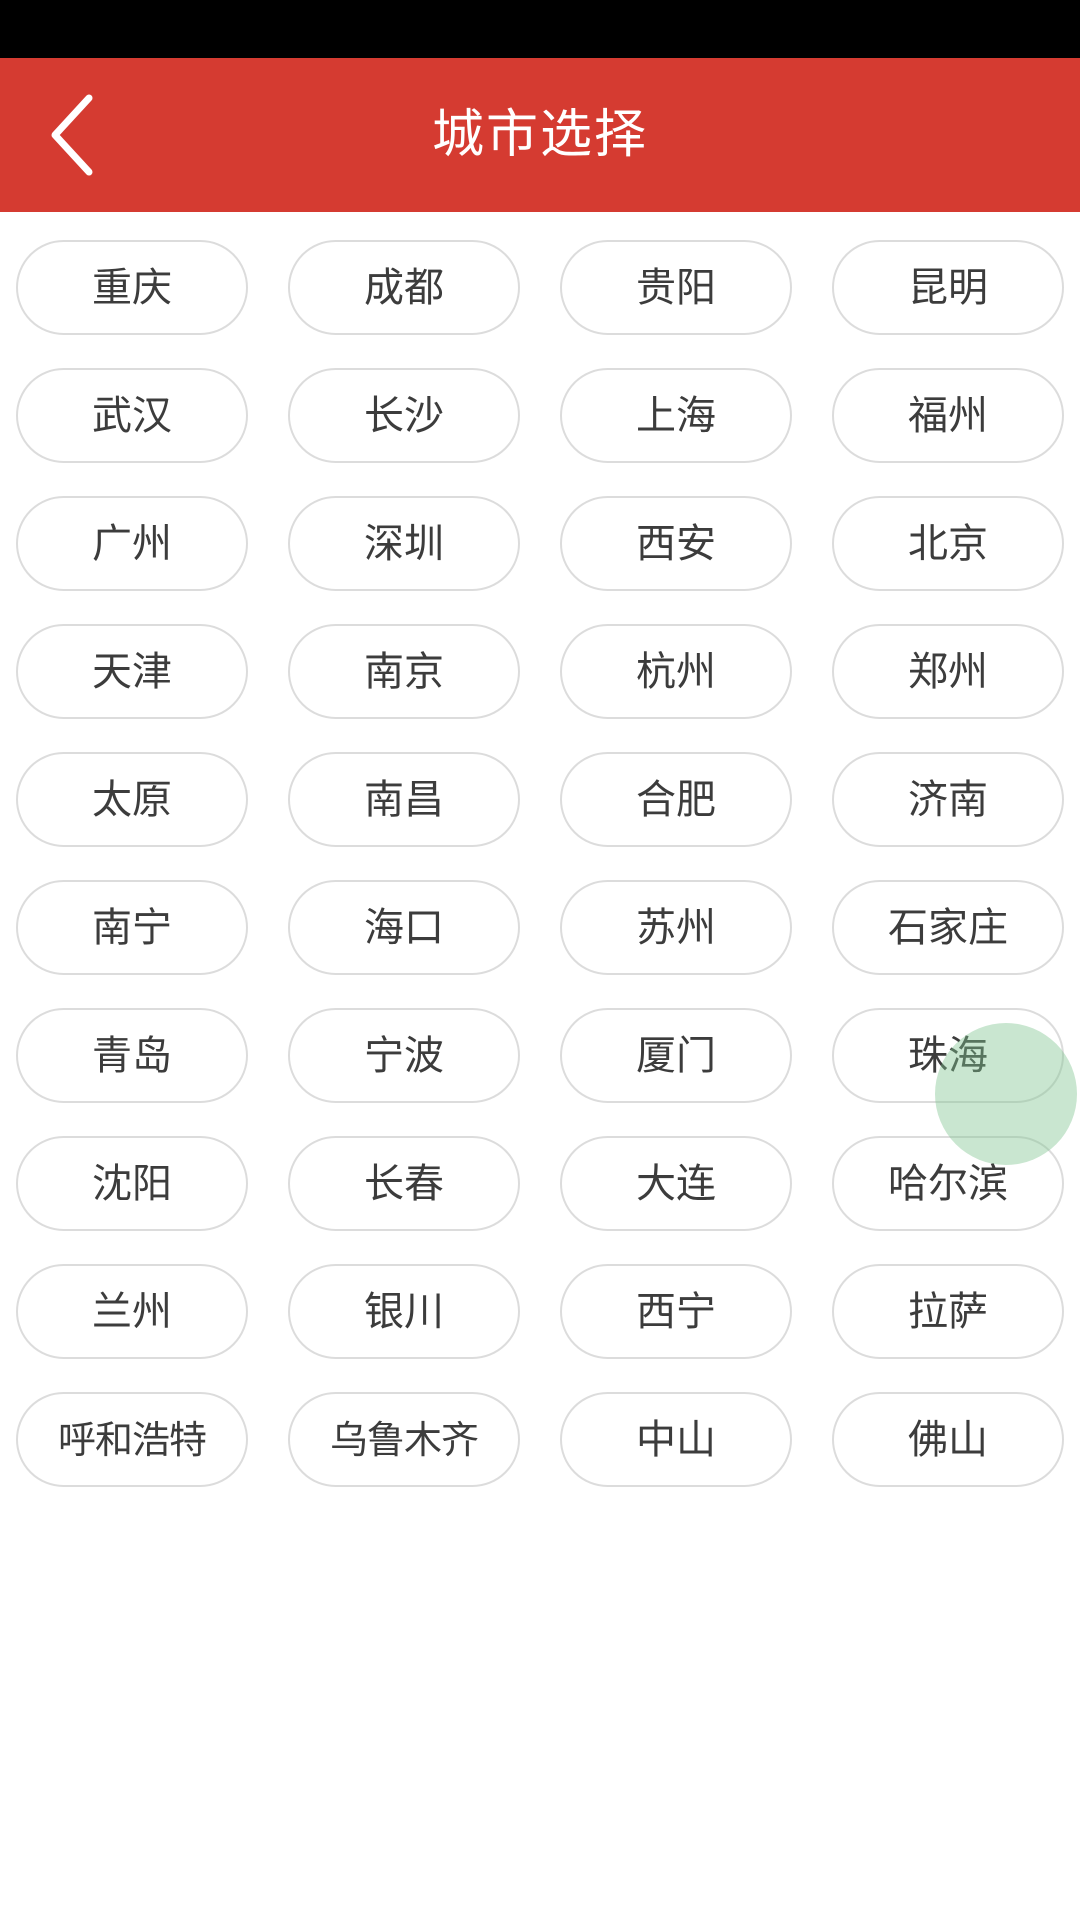 The width and height of the screenshot is (1080, 1920). I want to click on city-chip: 昆明, so click(948, 287).